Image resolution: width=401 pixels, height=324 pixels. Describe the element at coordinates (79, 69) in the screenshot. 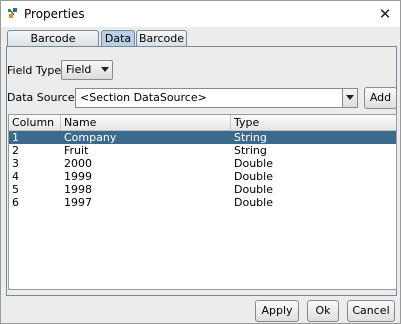

I see `field-type-value: Field` at that location.